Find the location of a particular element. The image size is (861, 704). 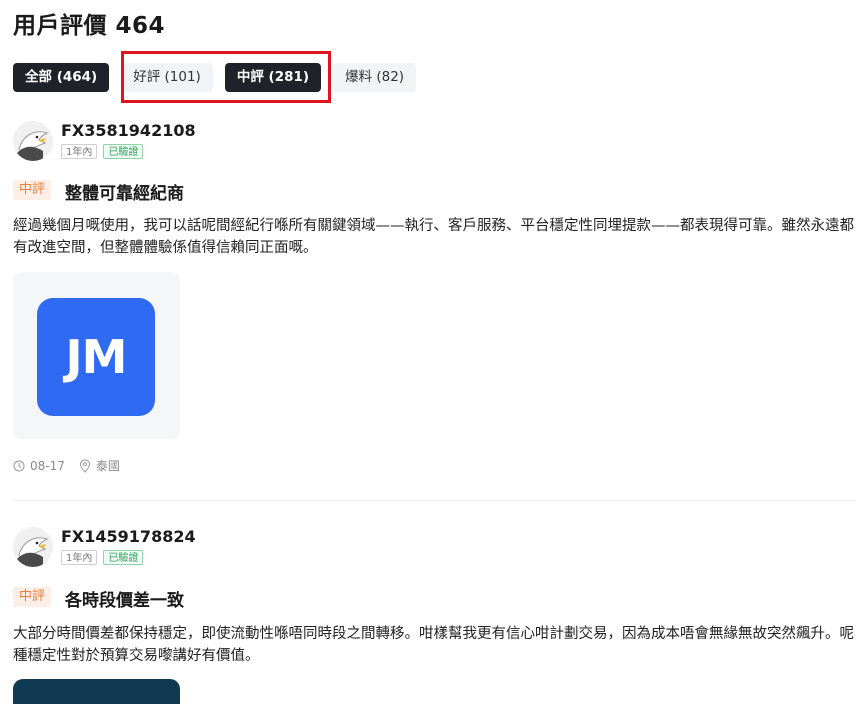

review-image: JM is located at coordinates (96, 355).